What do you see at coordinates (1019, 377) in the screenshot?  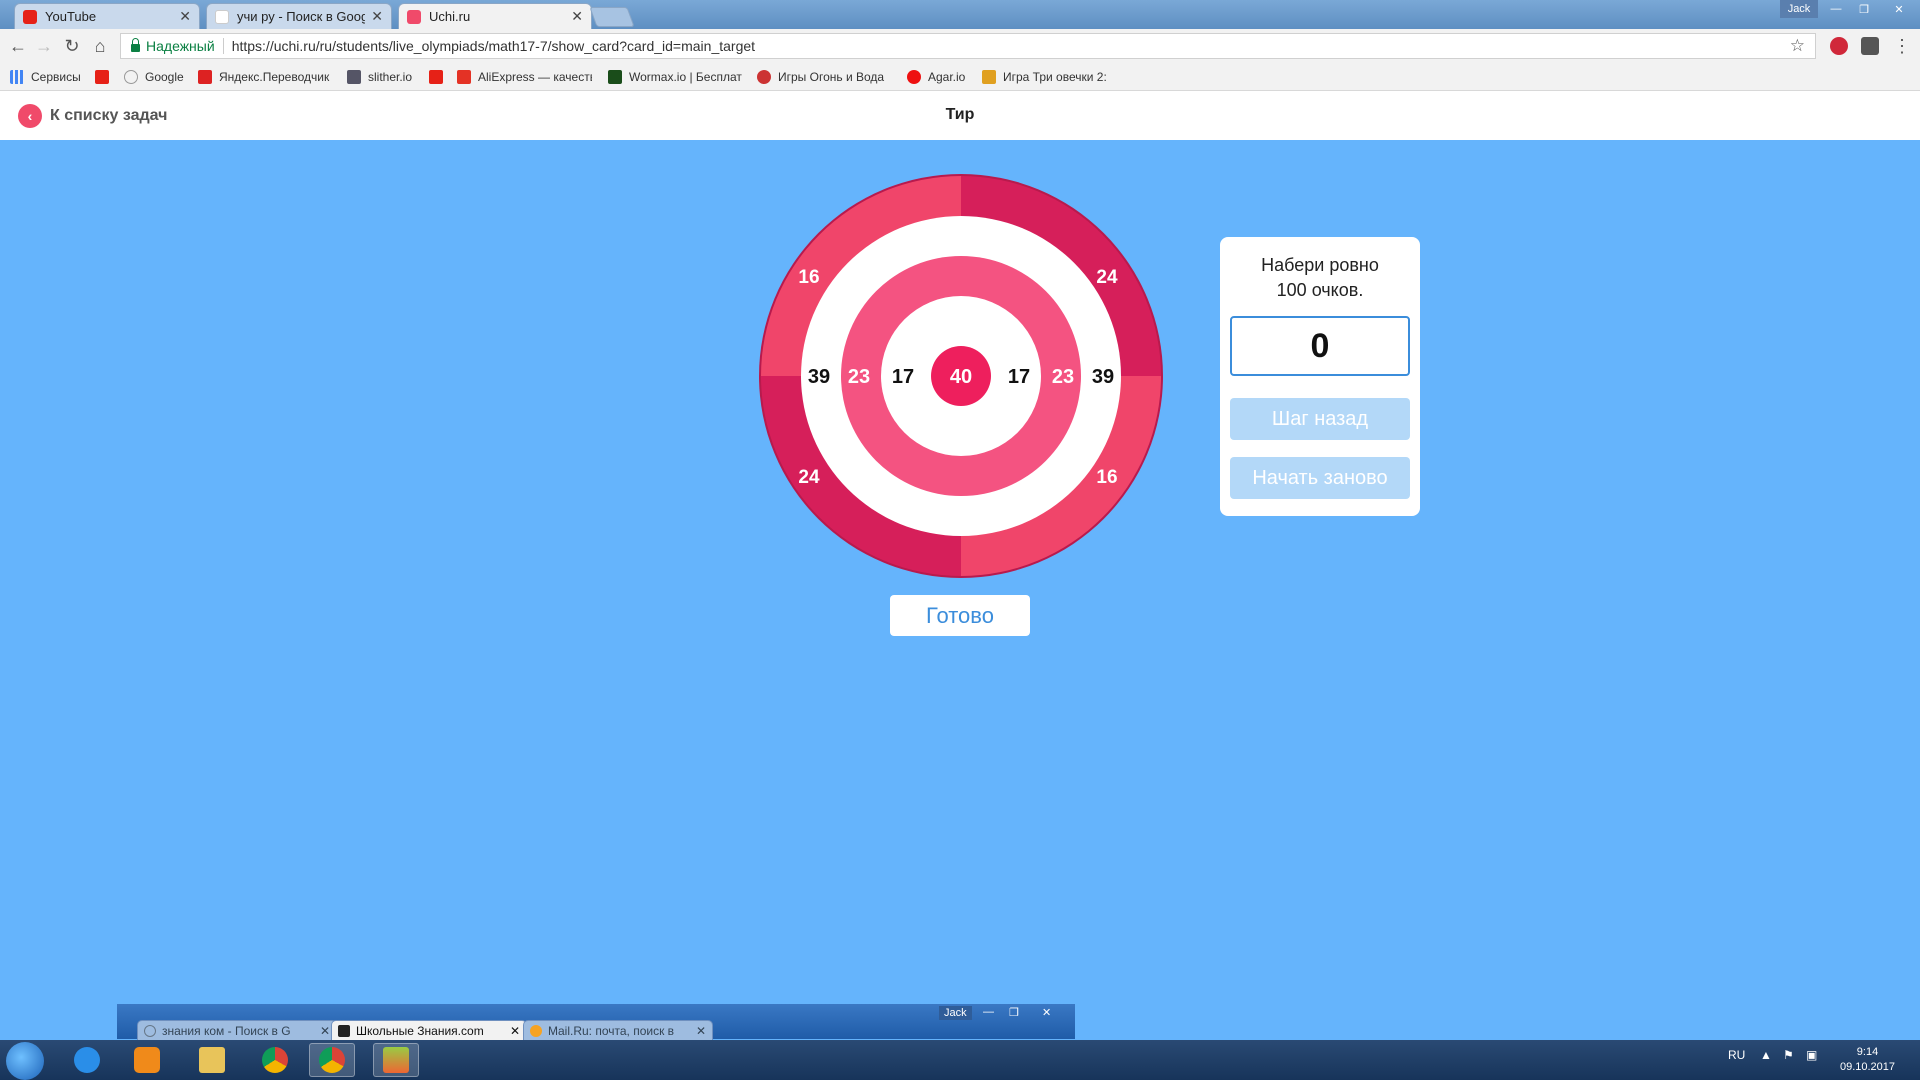 I see `inner-ring-value-right: 17` at bounding box center [1019, 377].